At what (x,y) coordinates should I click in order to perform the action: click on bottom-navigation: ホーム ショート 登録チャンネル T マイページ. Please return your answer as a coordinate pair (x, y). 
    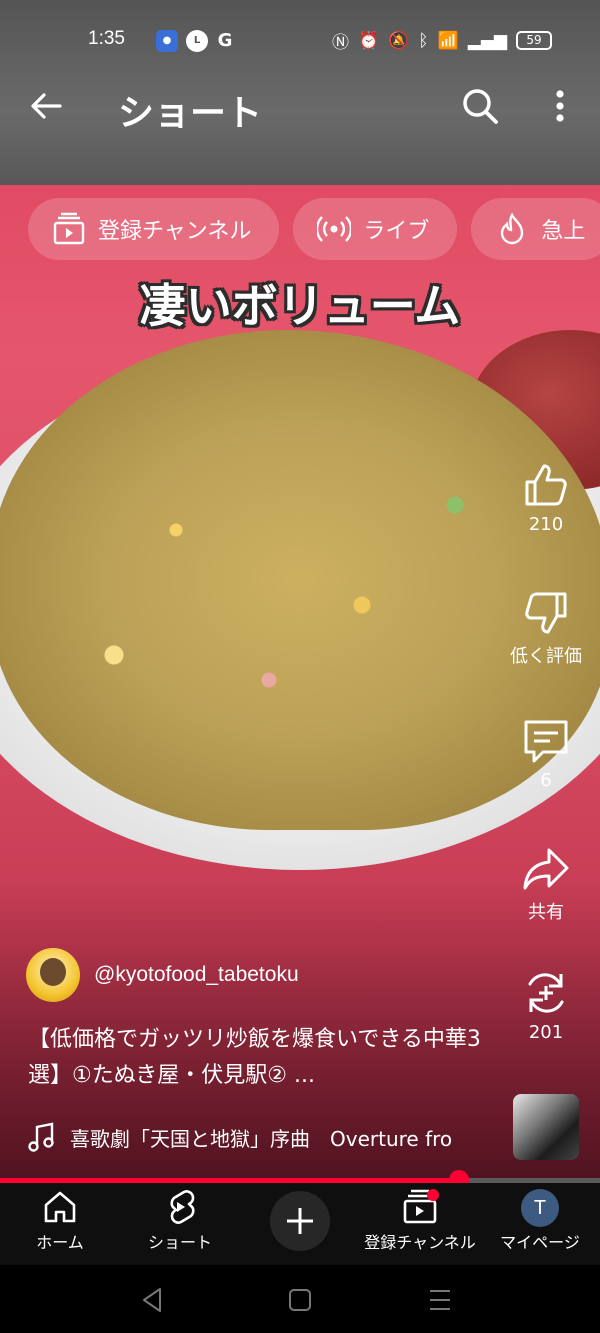
    Looking at the image, I should click on (300, 1224).